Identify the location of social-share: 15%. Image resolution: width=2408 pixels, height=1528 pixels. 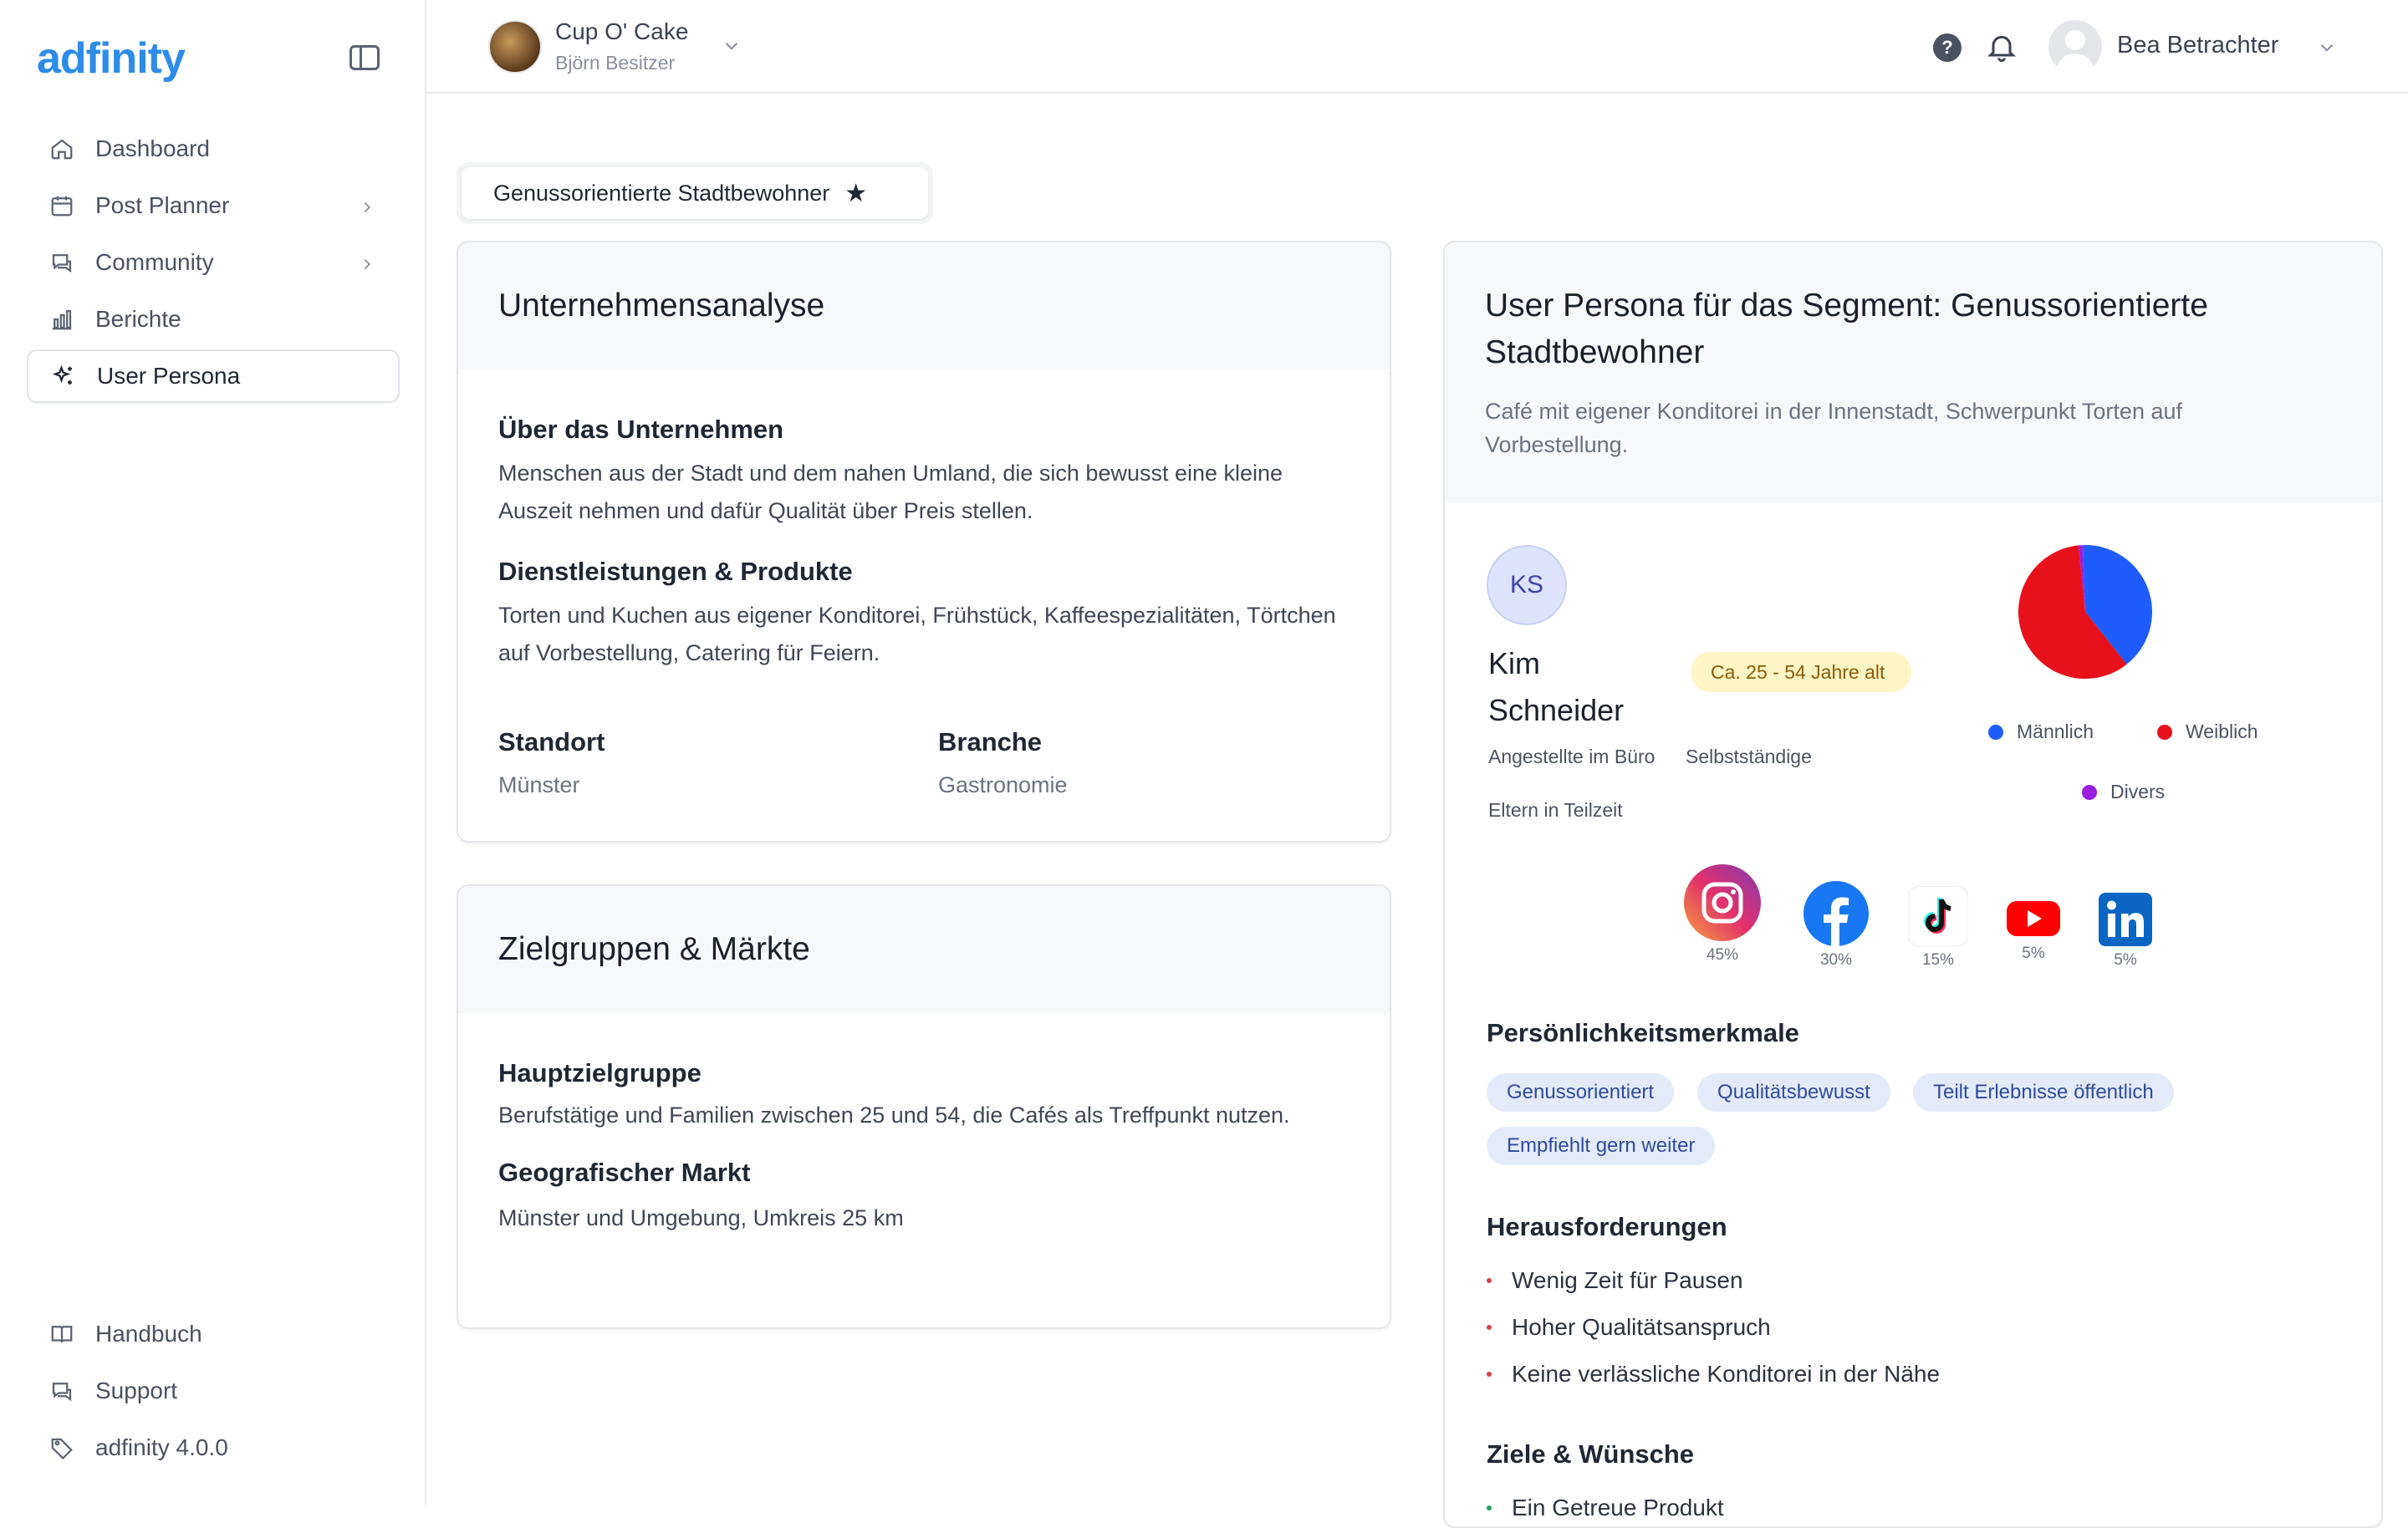
(1938, 960).